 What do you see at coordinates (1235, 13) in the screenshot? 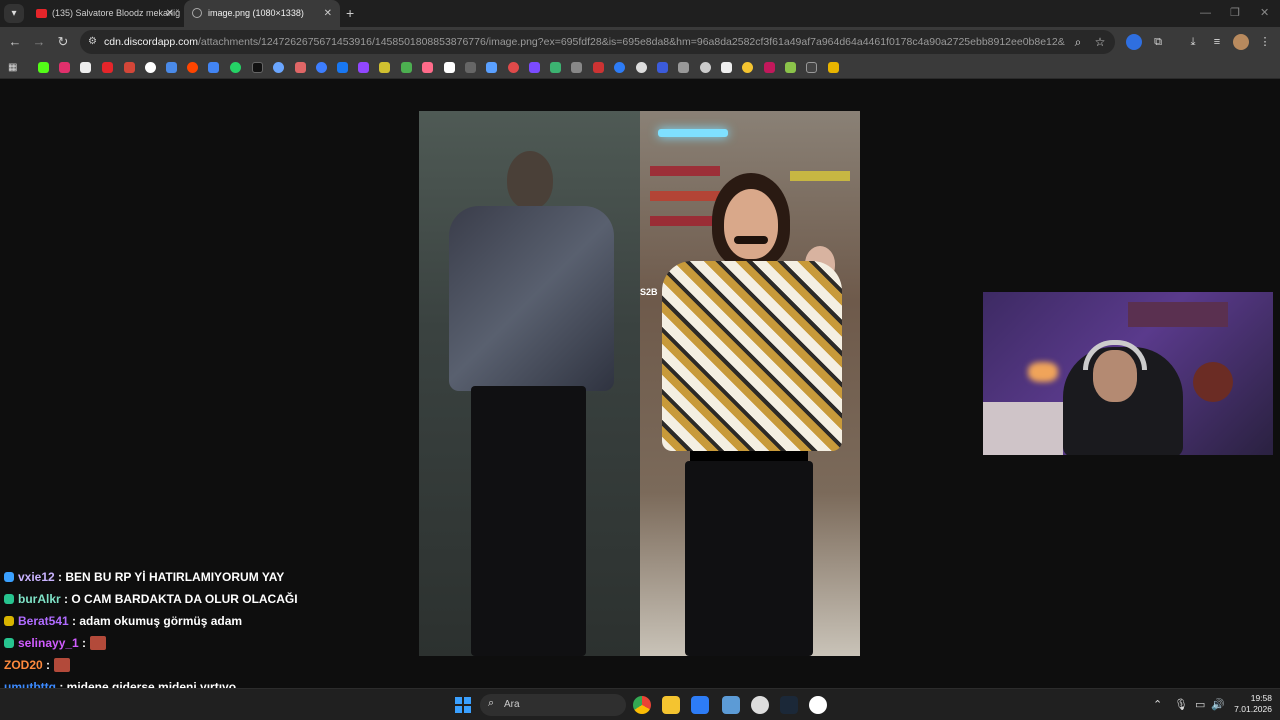
I see `maximize-icon: ❐` at bounding box center [1235, 13].